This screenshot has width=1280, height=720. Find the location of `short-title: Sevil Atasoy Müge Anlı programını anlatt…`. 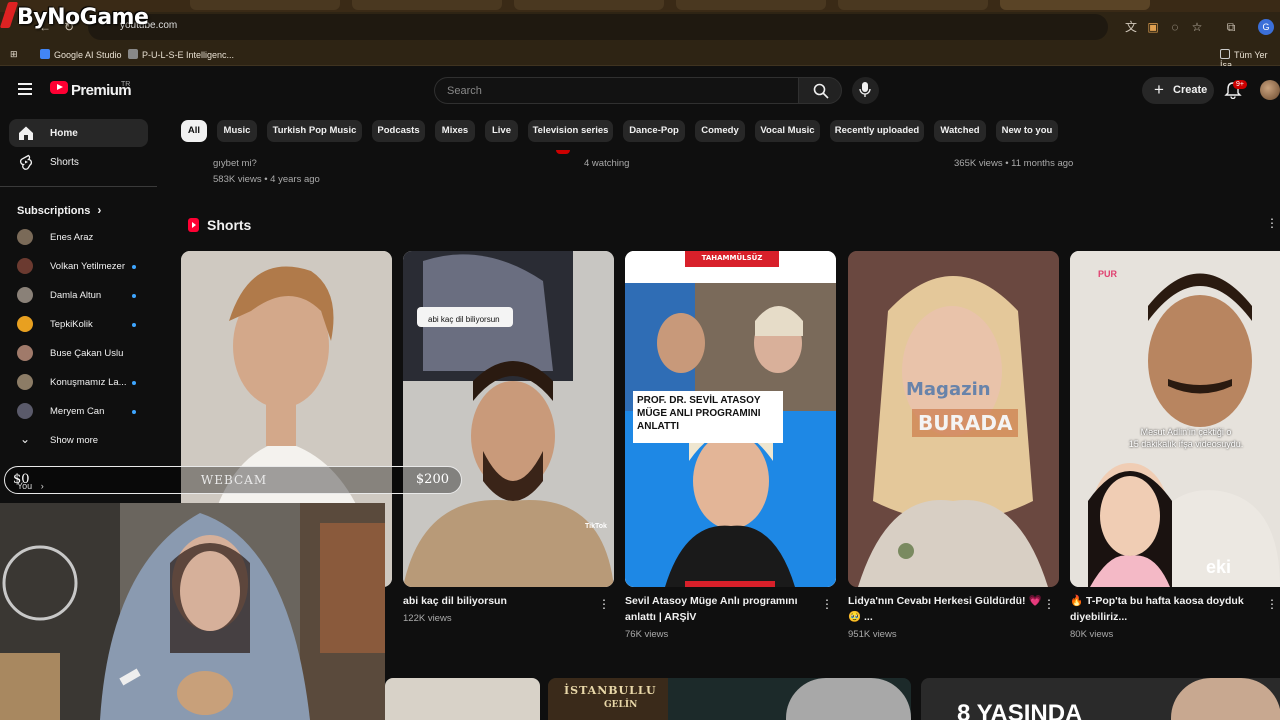

short-title: Sevil Atasoy Müge Anlı programını anlatt… is located at coordinates (711, 609).